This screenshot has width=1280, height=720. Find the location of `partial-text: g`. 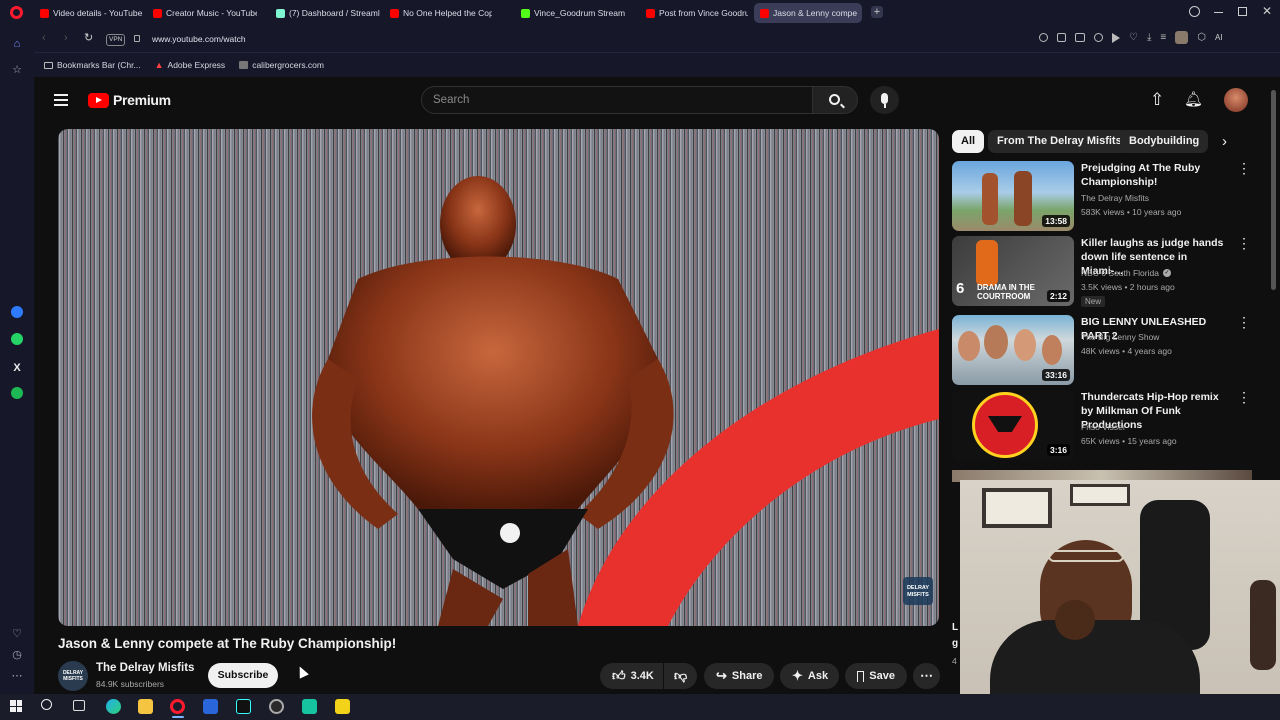

partial-text: g is located at coordinates (955, 643).